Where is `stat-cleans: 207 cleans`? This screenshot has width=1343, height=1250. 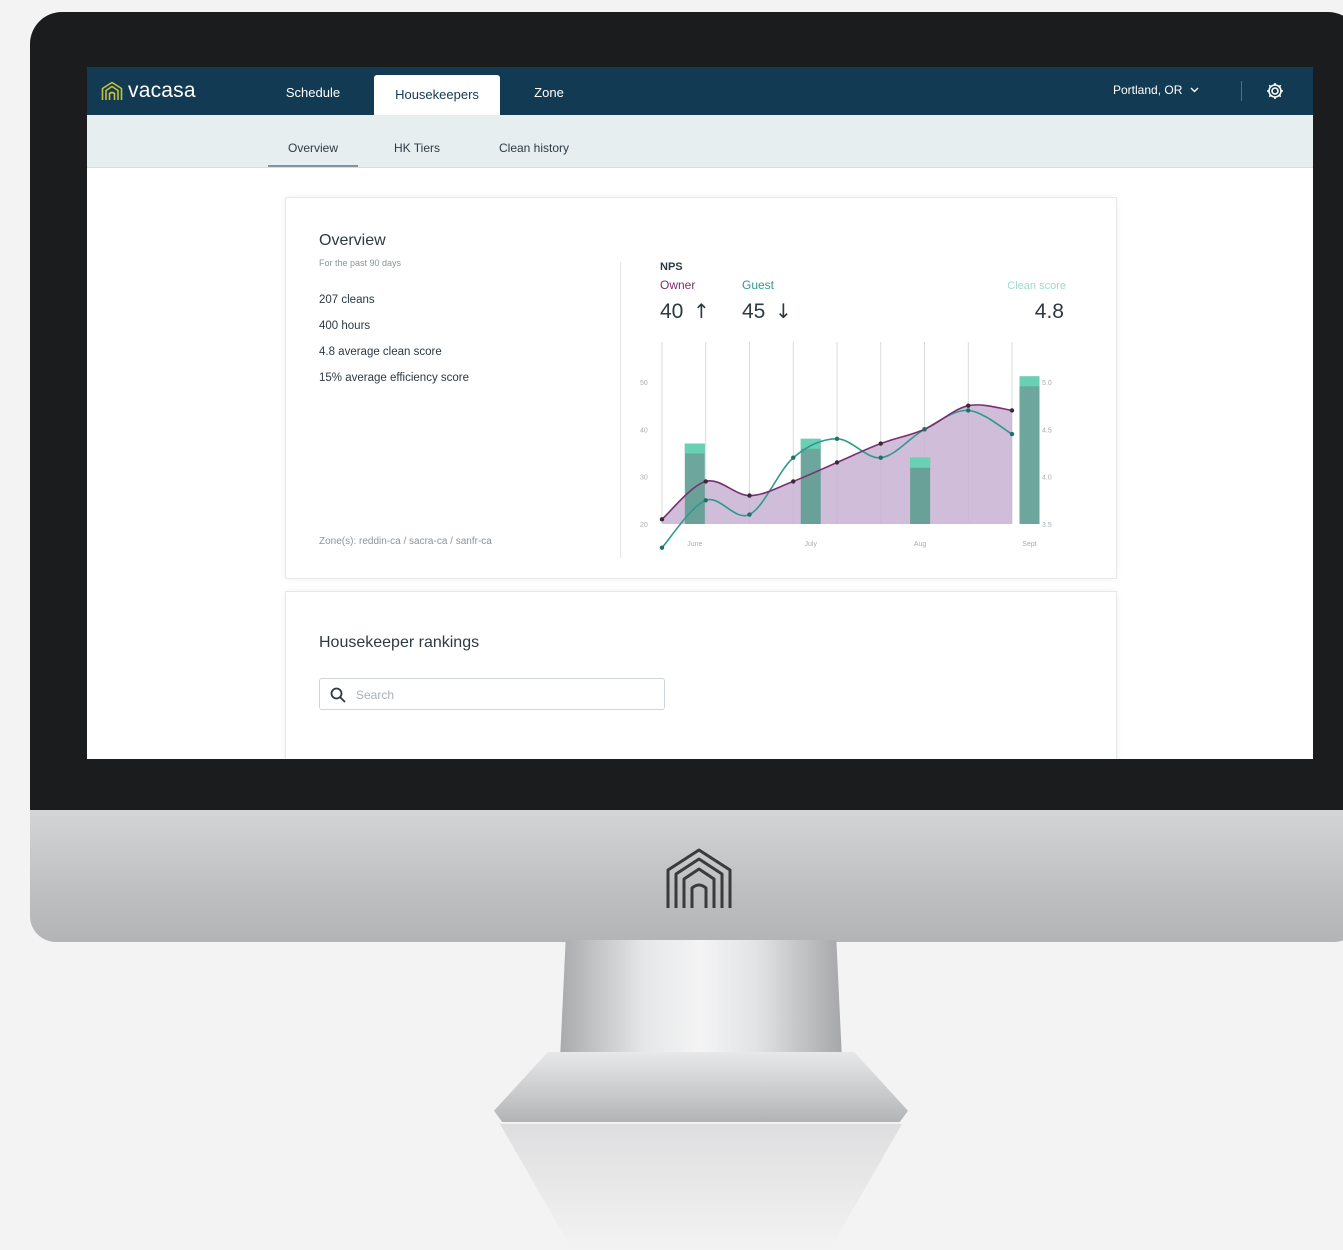
stat-cleans: 207 cleans is located at coordinates (347, 300).